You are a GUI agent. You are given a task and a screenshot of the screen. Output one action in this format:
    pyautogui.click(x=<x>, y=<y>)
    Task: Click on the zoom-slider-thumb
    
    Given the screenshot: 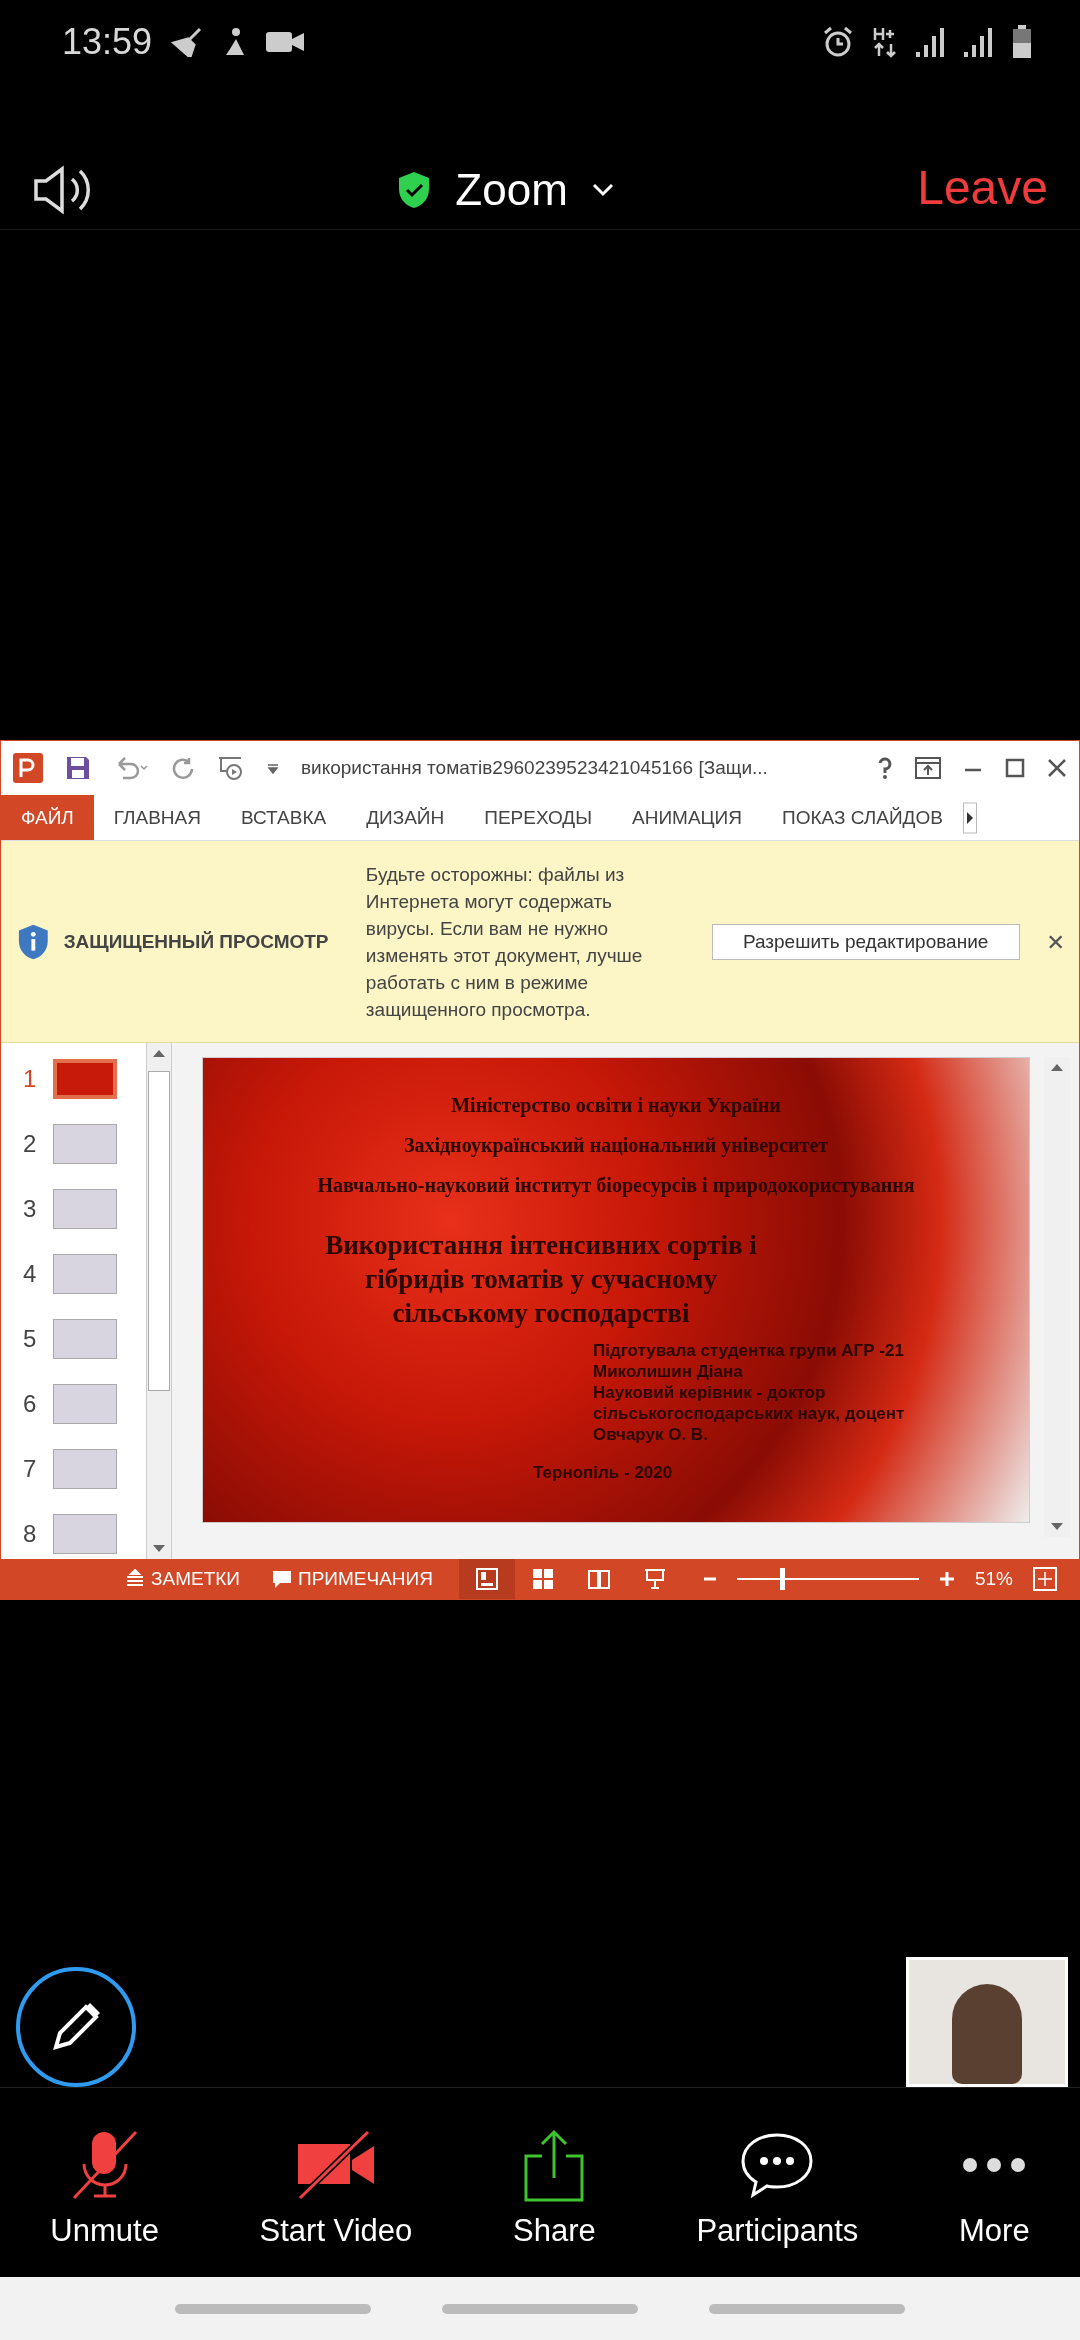 What is the action you would take?
    pyautogui.click(x=783, y=1579)
    